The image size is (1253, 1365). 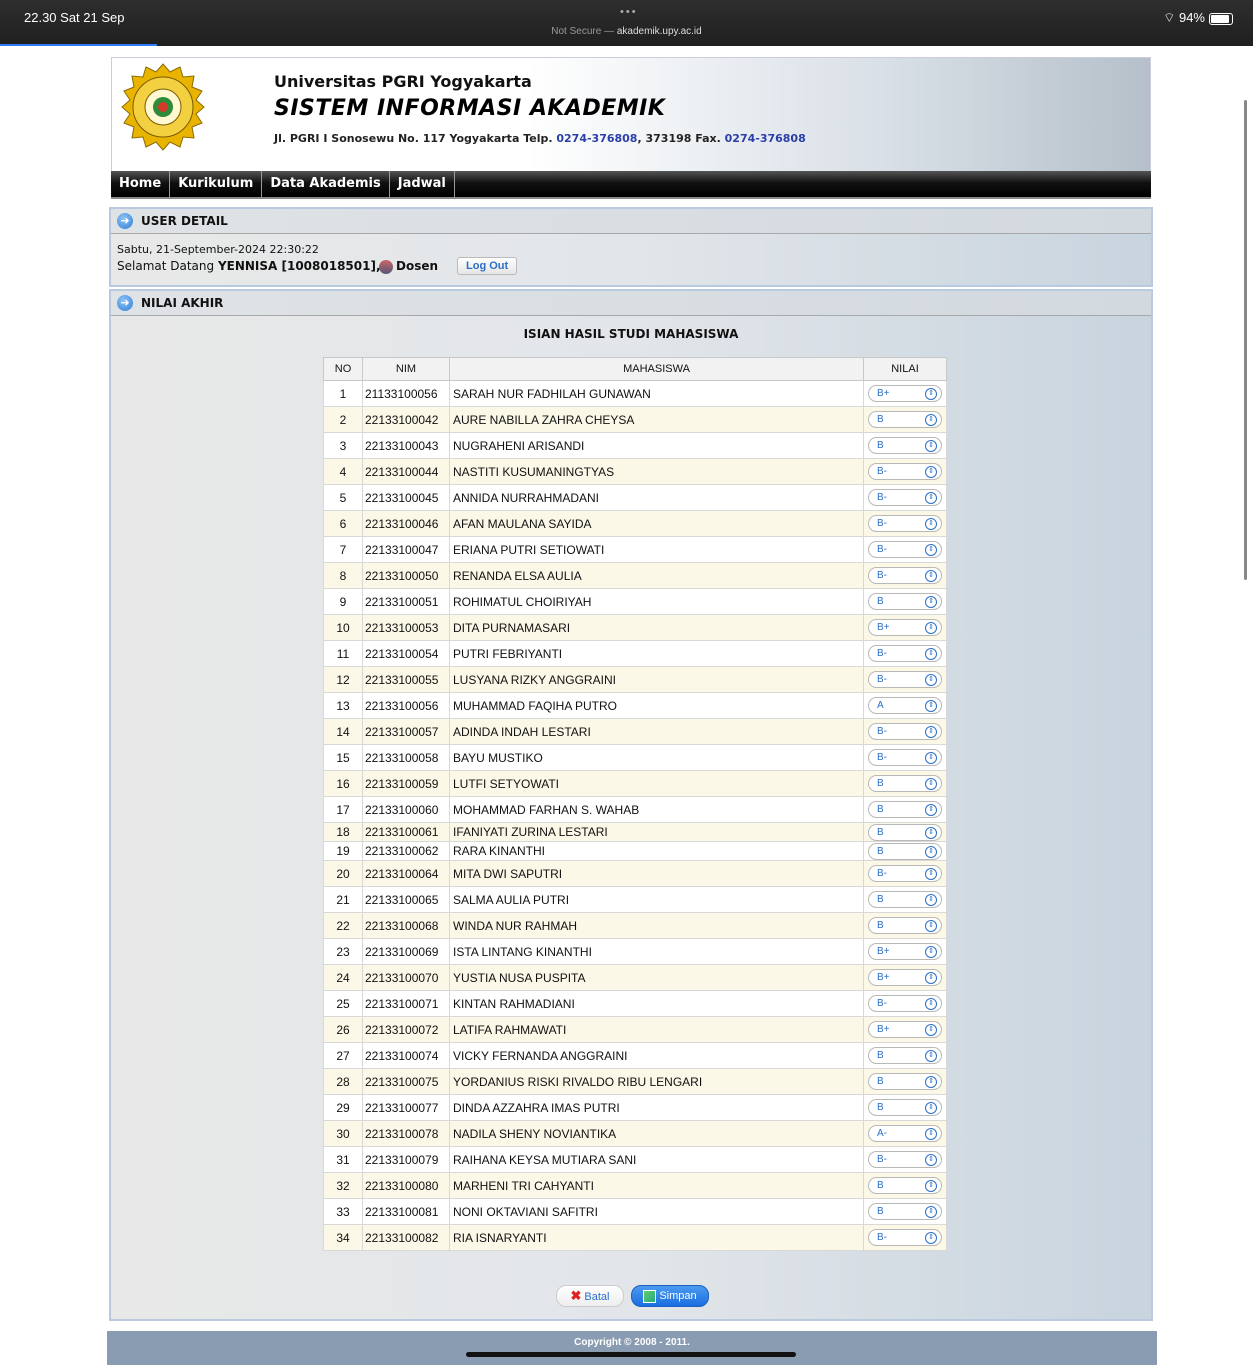 I want to click on save-button: Simpan, so click(x=670, y=1296).